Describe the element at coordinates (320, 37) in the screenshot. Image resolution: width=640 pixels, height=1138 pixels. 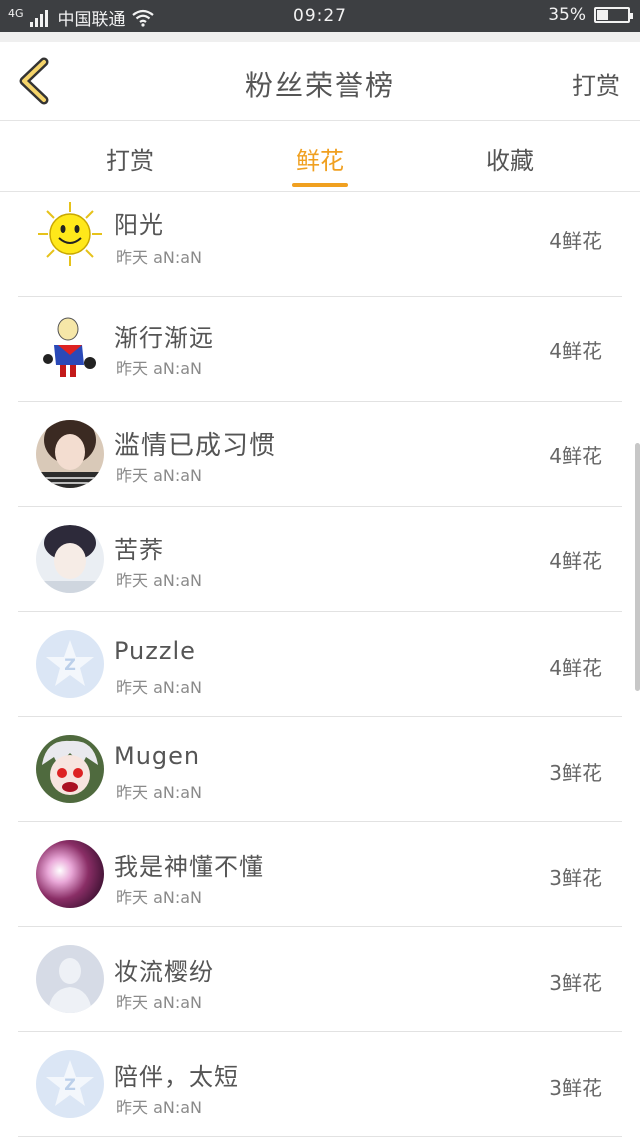
I see `status-gap` at that location.